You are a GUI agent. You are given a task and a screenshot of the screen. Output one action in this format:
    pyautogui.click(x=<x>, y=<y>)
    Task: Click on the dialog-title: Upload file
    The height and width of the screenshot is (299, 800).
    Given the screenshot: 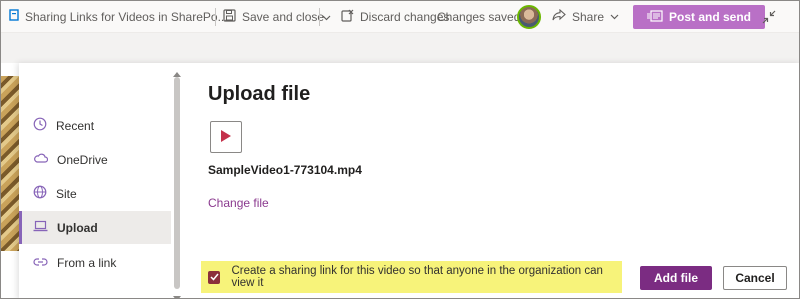 What is the action you would take?
    pyautogui.click(x=259, y=94)
    